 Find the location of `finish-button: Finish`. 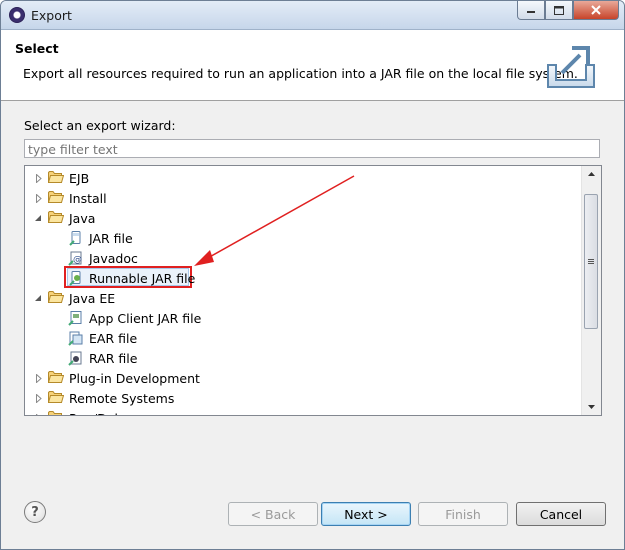

finish-button: Finish is located at coordinates (463, 514).